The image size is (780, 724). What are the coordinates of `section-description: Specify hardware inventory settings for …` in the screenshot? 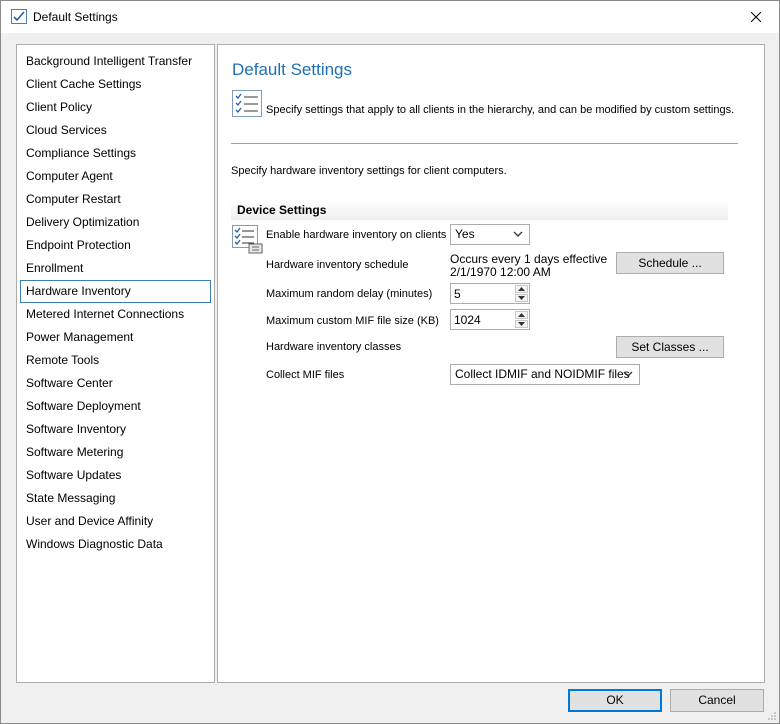 It's located at (369, 171).